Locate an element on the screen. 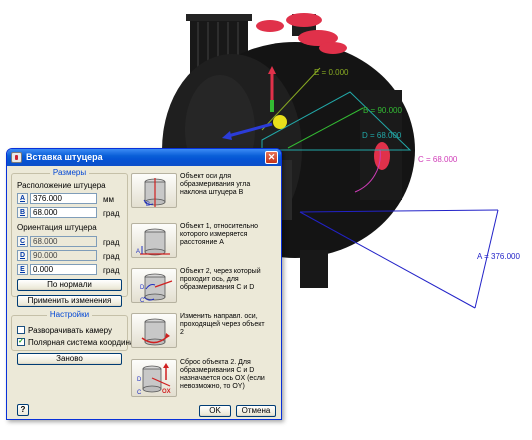 The image size is (532, 440). pick-e-icon: E is located at coordinates (22, 269).